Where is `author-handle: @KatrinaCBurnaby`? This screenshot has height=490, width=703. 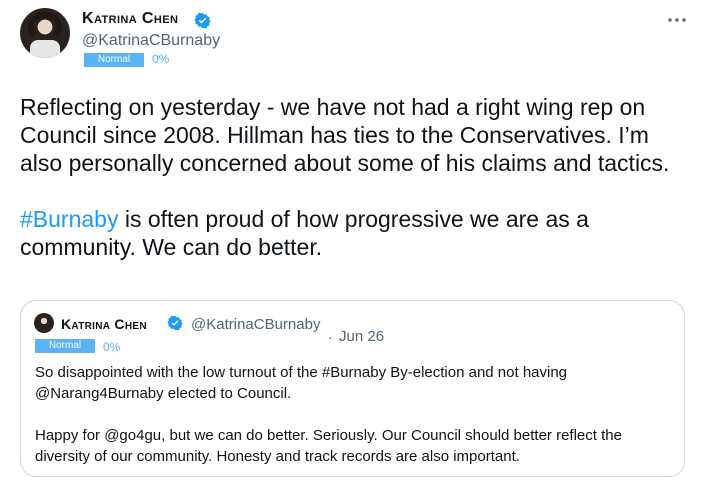
author-handle: @KatrinaCBurnaby is located at coordinates (151, 41).